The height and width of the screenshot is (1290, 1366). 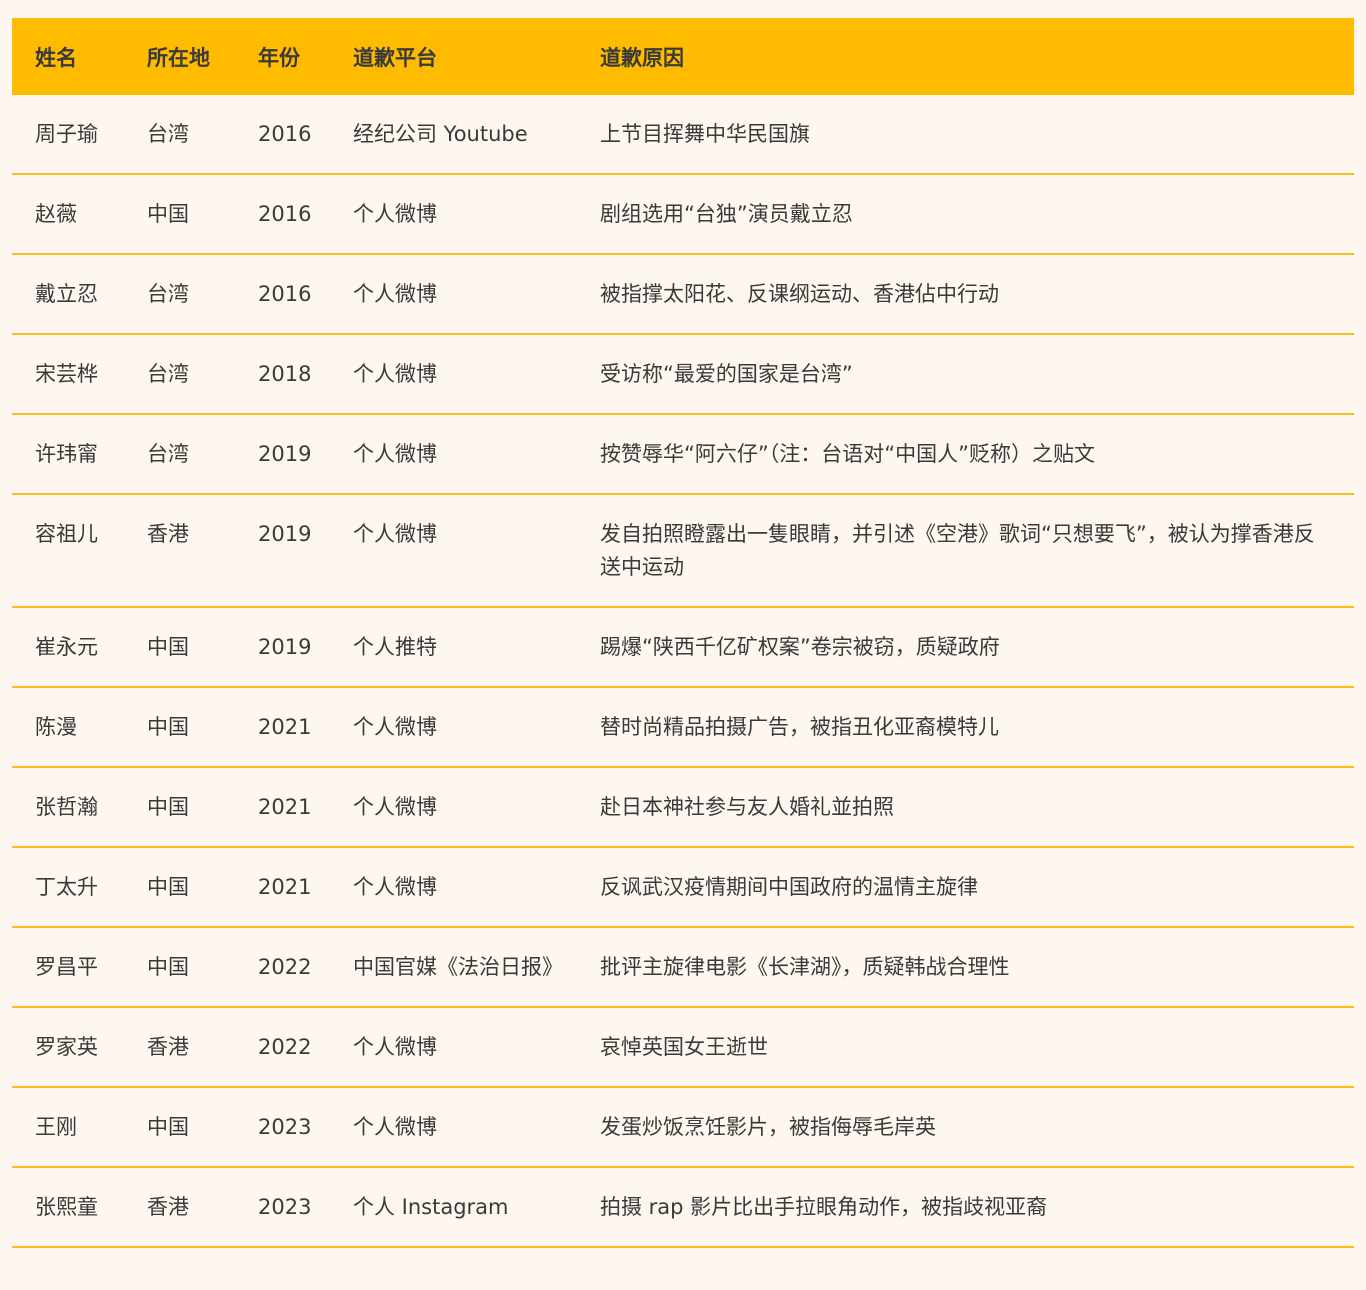 What do you see at coordinates (66, 374) in the screenshot?
I see `cell-name: 宋芸桦` at bounding box center [66, 374].